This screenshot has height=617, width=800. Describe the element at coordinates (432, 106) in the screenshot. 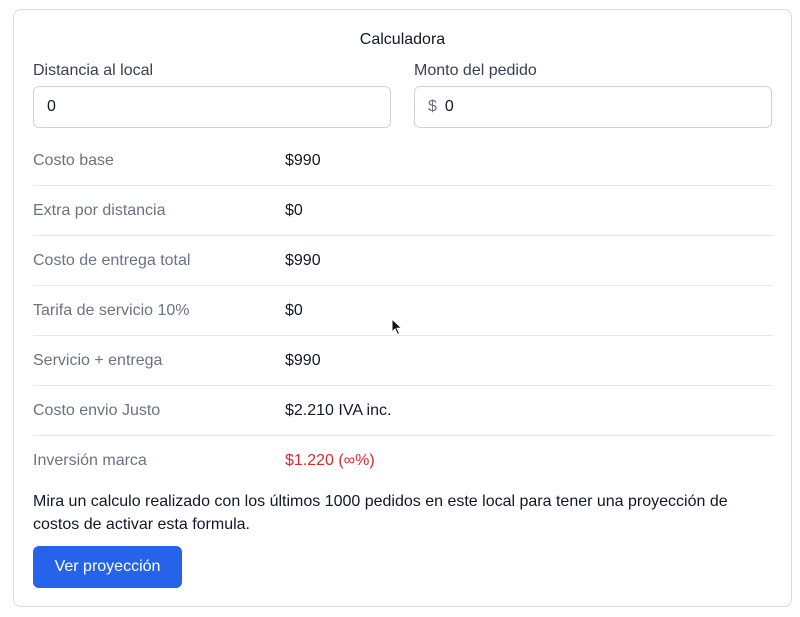

I see `currency-symbol: $` at that location.